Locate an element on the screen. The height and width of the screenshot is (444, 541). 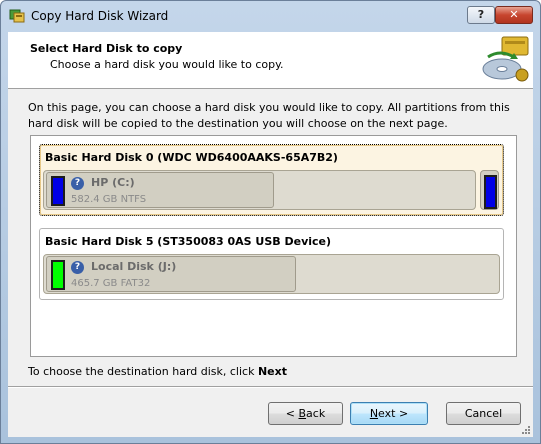
disk-partition-track: ? HP (C:) 582.4 GB NTFS is located at coordinates (259, 190).